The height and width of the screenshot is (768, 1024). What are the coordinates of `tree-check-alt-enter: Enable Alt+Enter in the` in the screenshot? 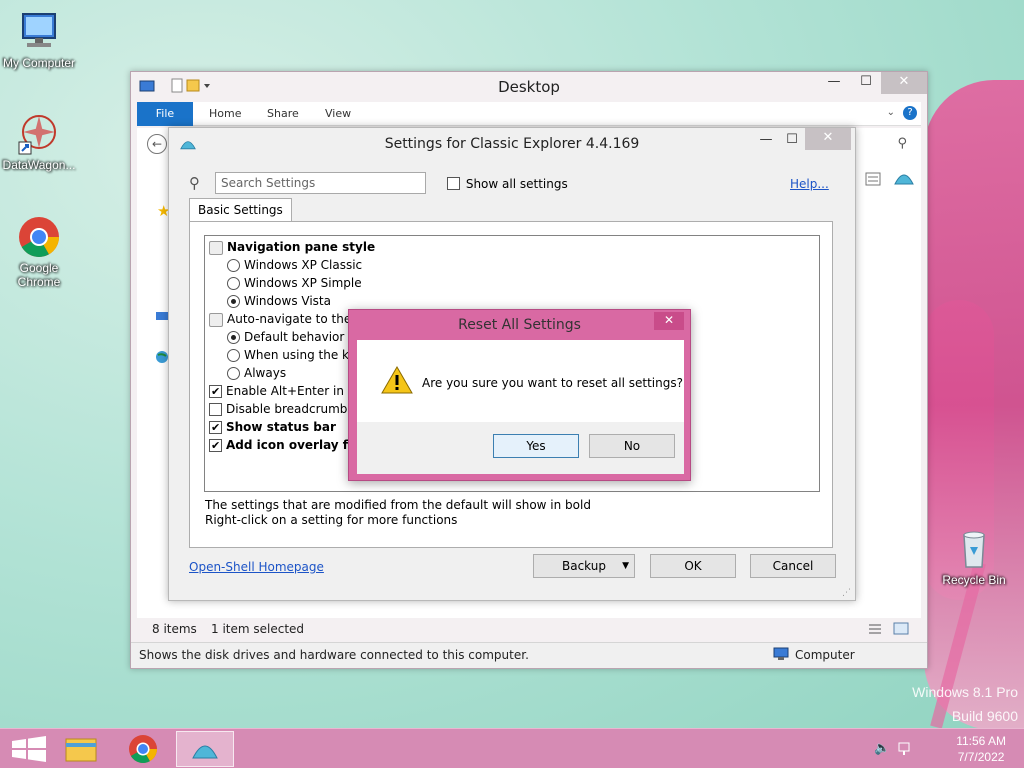 It's located at (288, 391).